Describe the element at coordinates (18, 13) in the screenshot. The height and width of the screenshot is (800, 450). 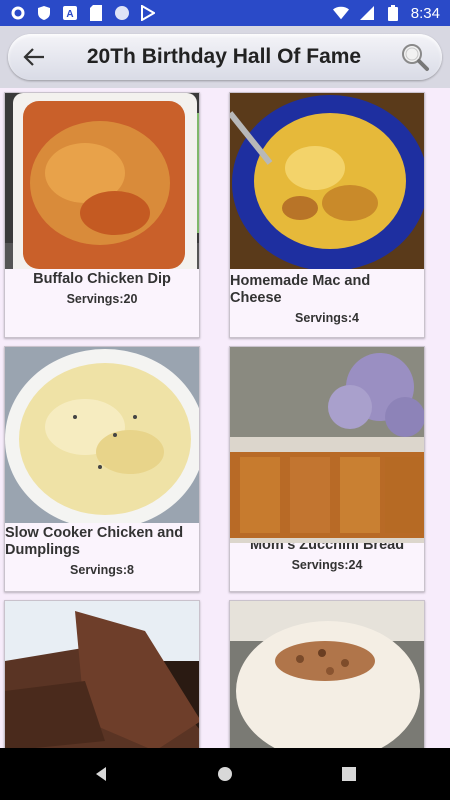
I see `settings-icon` at that location.